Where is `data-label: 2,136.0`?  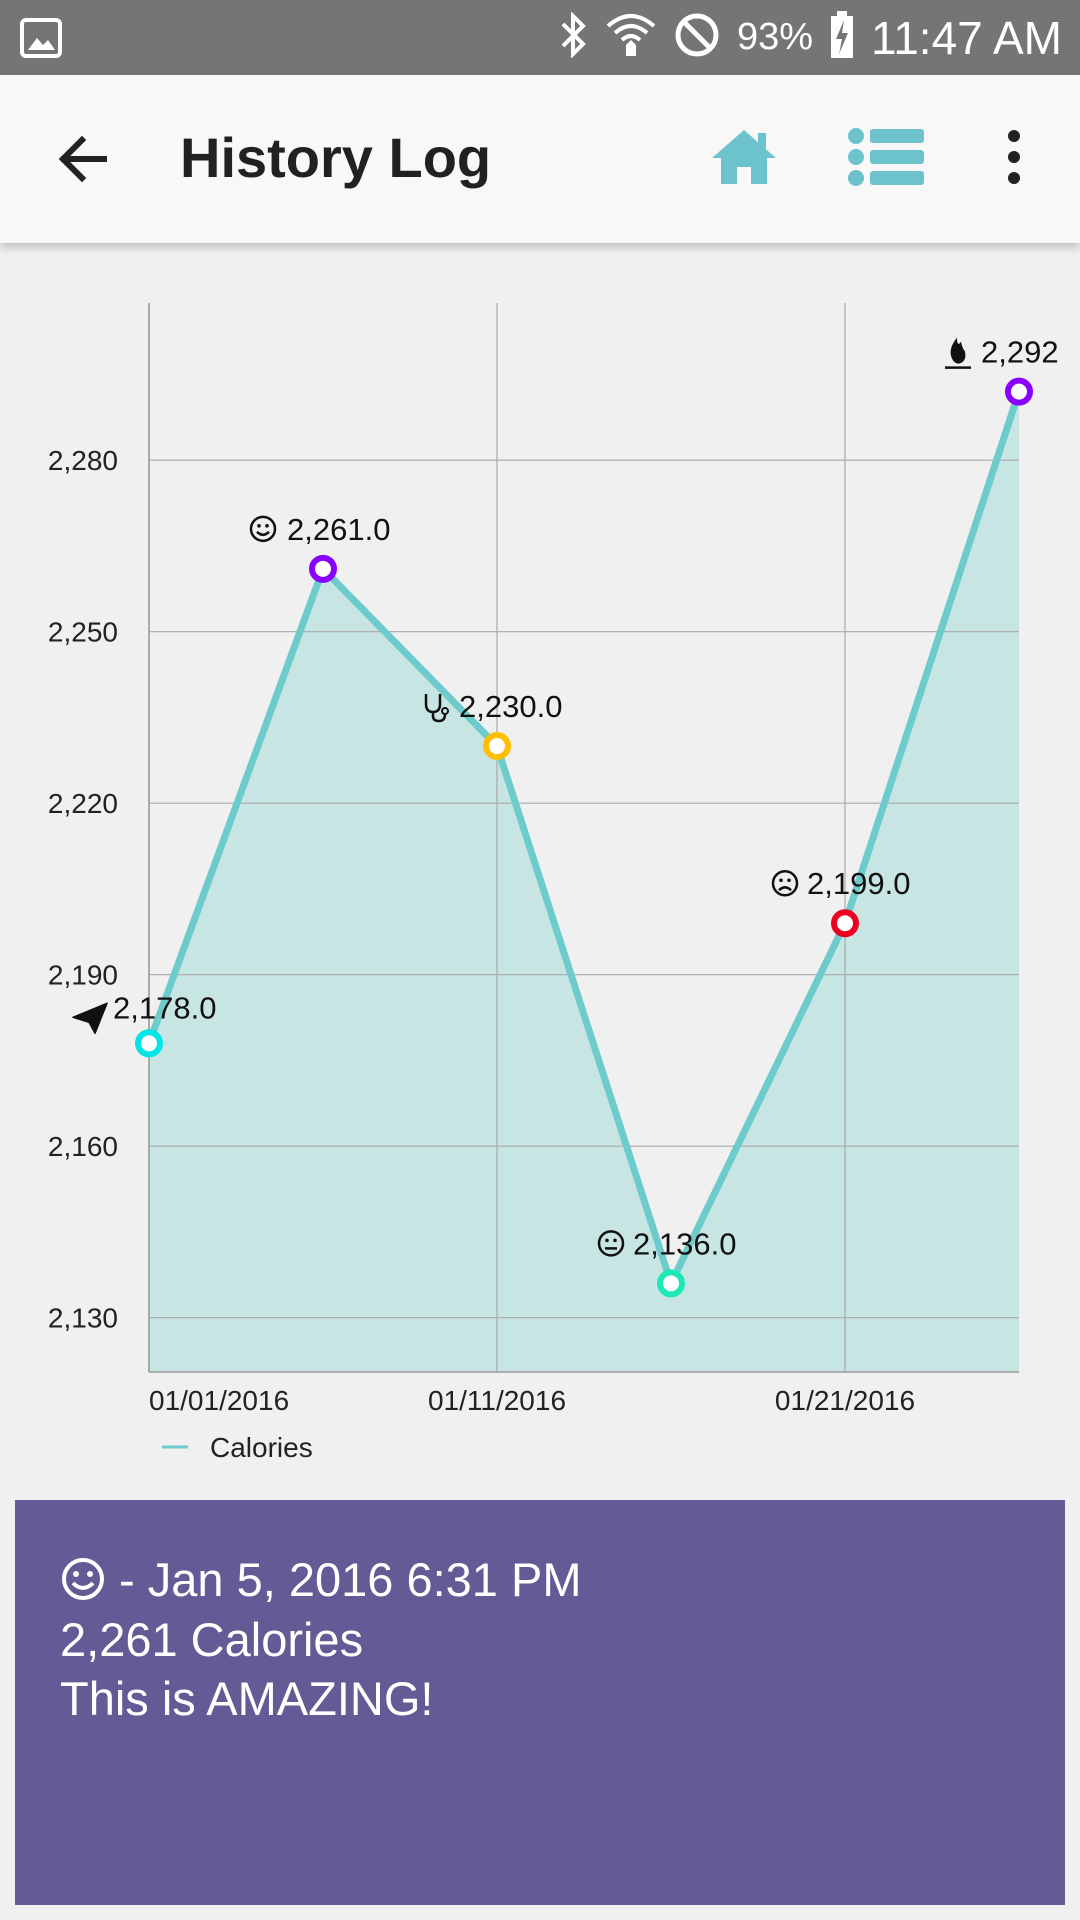 data-label: 2,136.0 is located at coordinates (684, 1243).